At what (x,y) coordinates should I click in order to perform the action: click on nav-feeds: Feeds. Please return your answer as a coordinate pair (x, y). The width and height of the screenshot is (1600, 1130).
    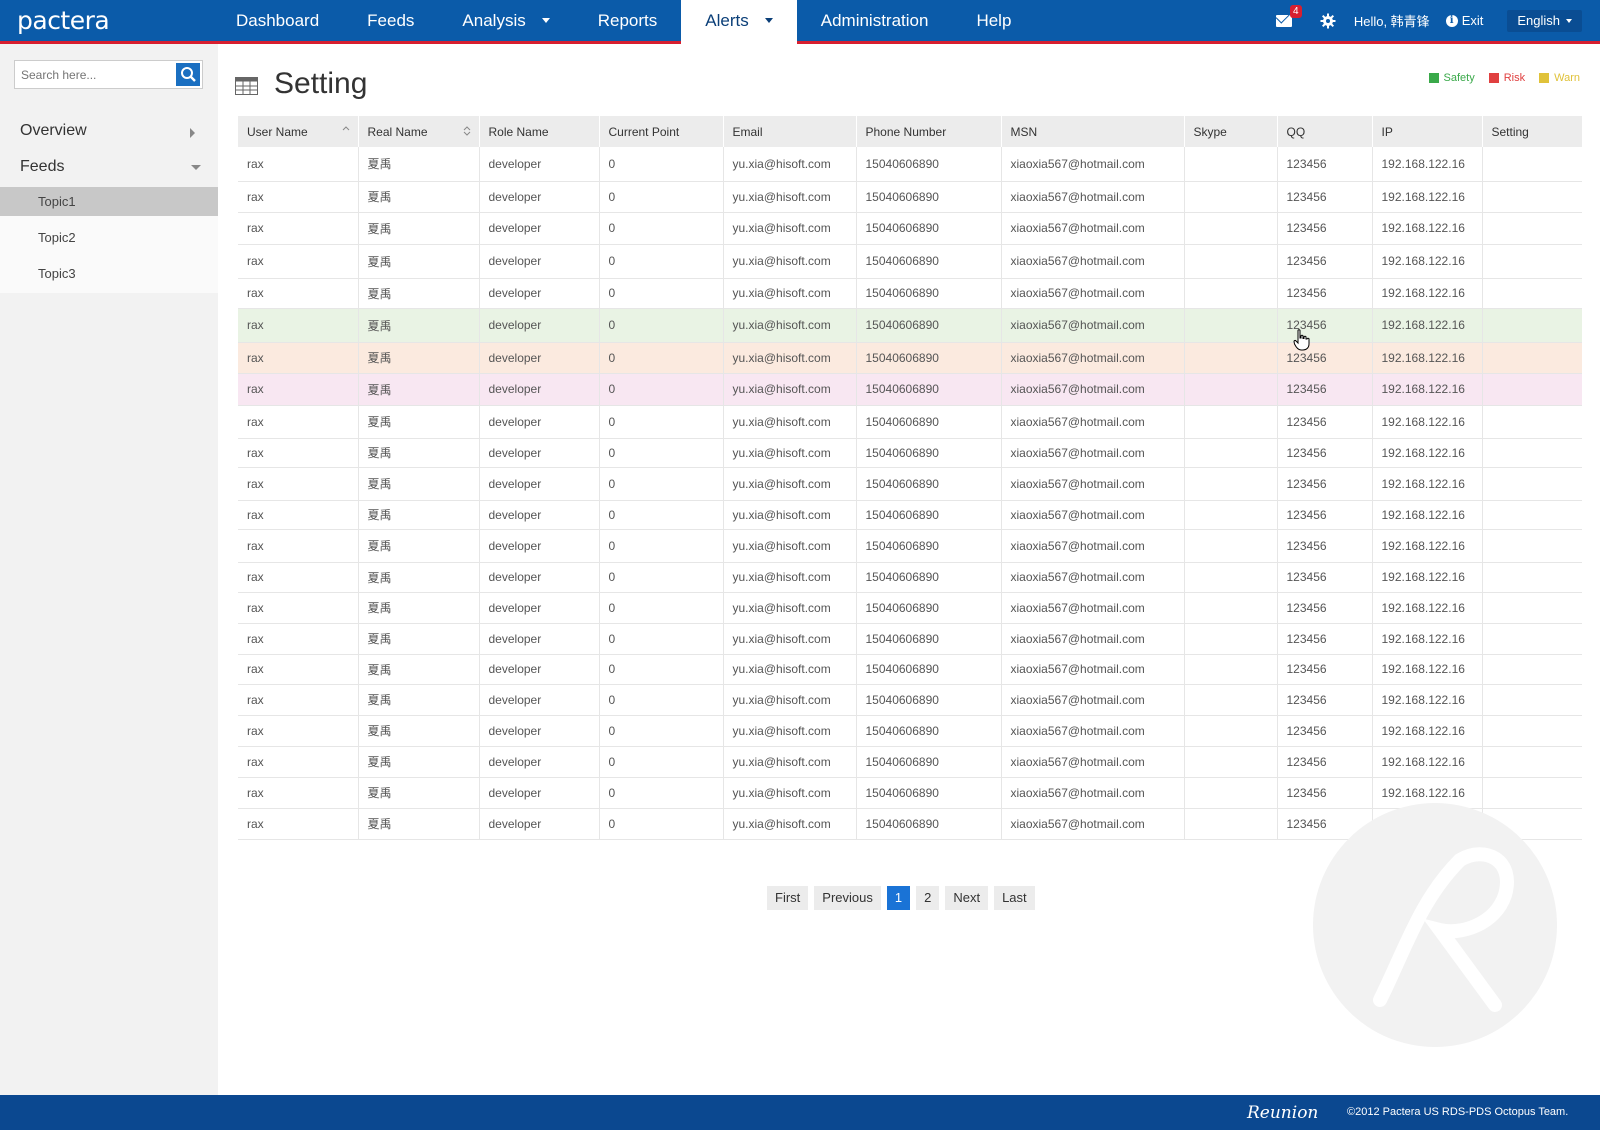
    Looking at the image, I should click on (390, 20).